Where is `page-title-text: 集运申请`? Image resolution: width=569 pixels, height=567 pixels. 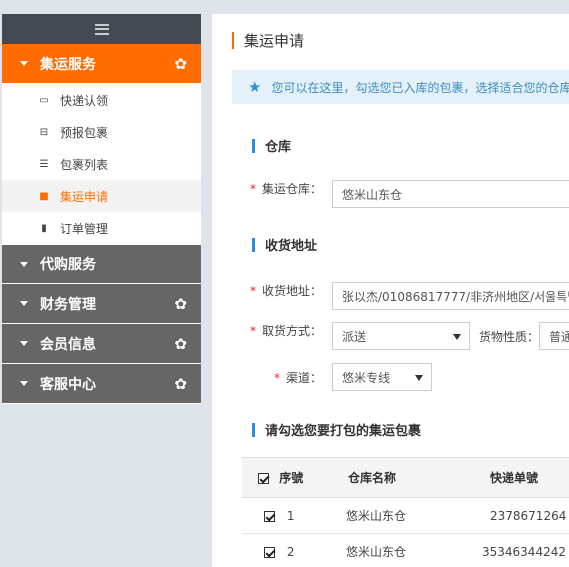
page-title-text: 集运申请 is located at coordinates (274, 40).